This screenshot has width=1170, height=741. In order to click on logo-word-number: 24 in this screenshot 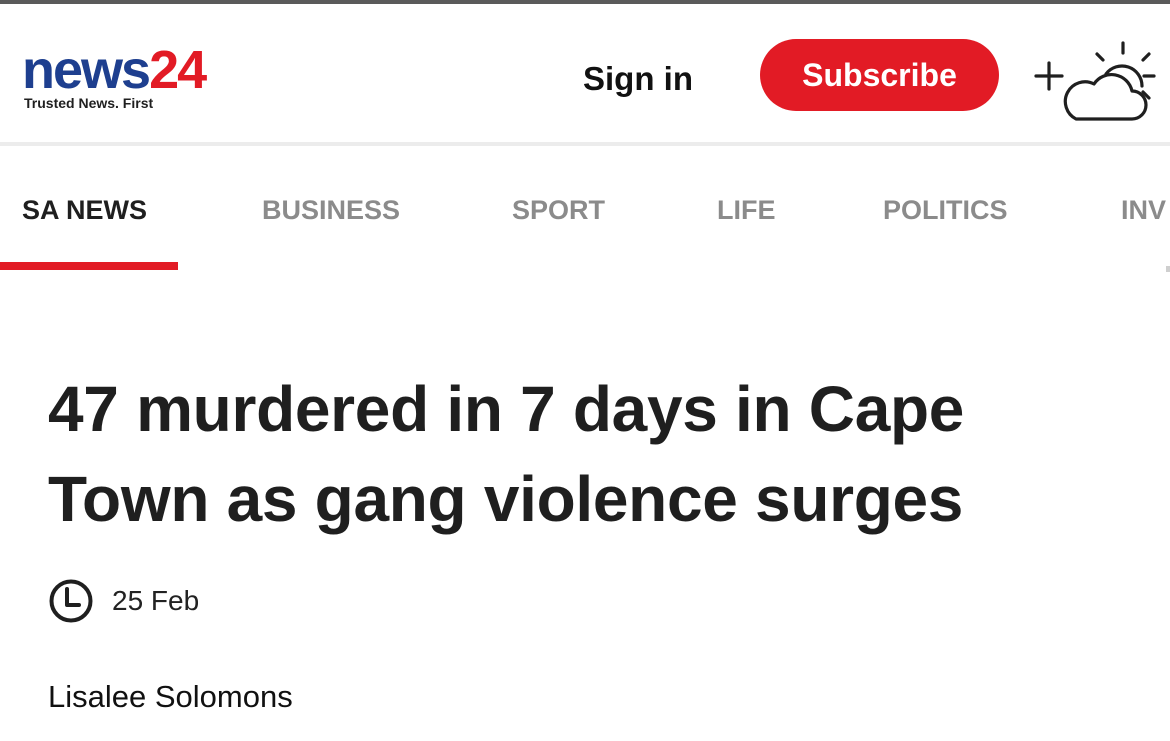, I will do `click(178, 70)`.